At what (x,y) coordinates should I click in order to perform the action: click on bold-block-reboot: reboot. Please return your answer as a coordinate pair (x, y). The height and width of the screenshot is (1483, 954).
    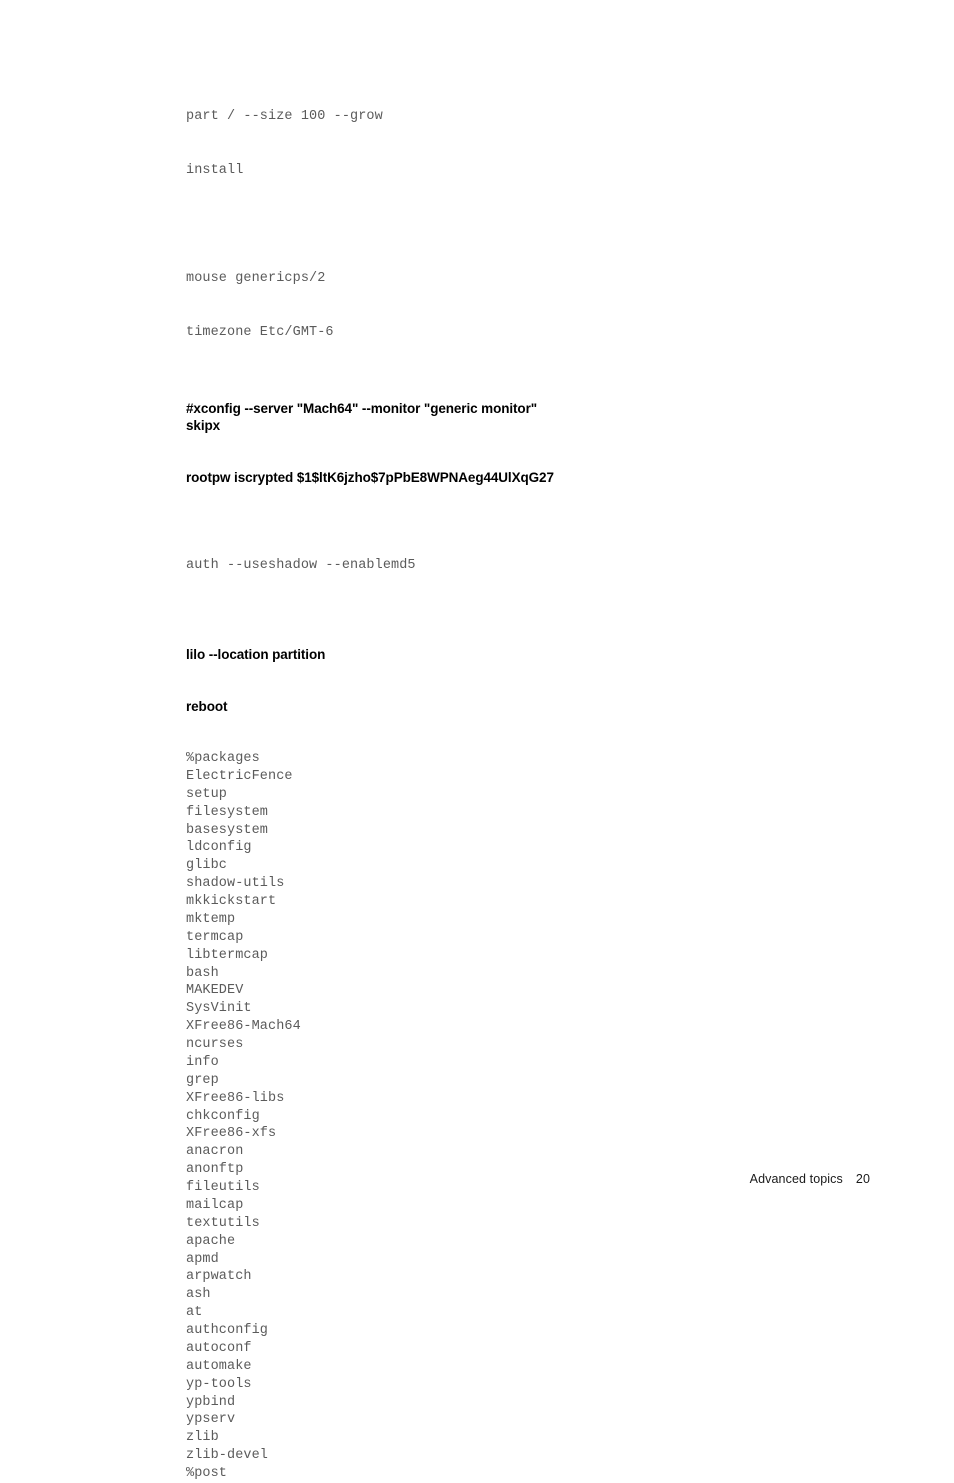
    Looking at the image, I should click on (536, 706).